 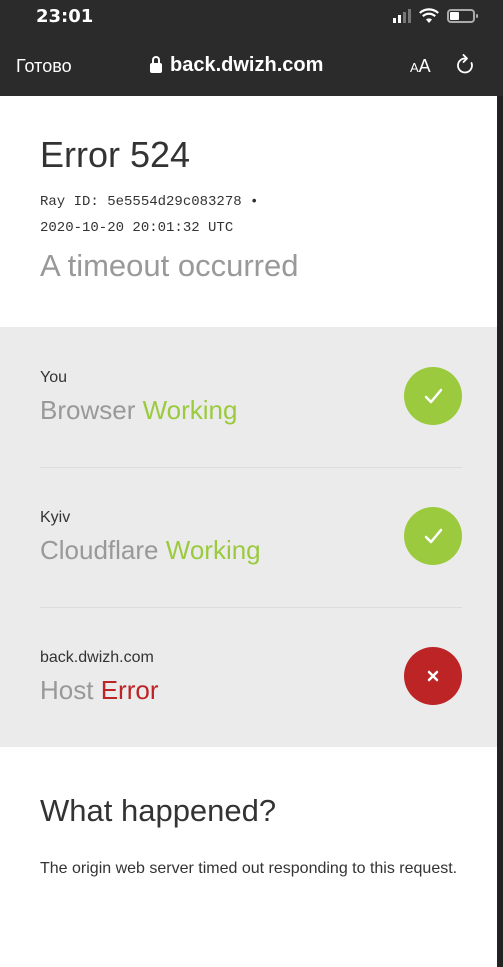 What do you see at coordinates (115, 154) in the screenshot?
I see `error-title: Error 524` at bounding box center [115, 154].